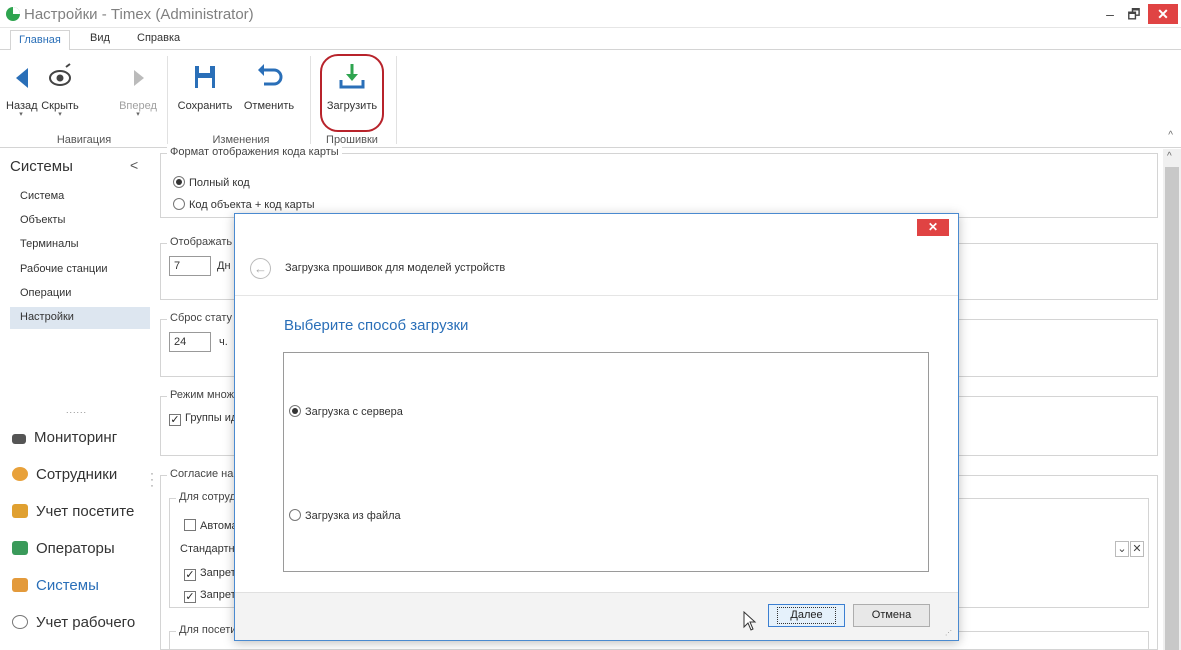 The width and height of the screenshot is (1181, 650). Describe the element at coordinates (45, 293) in the screenshot. I see `sidebar-item-operations: Операции` at that location.